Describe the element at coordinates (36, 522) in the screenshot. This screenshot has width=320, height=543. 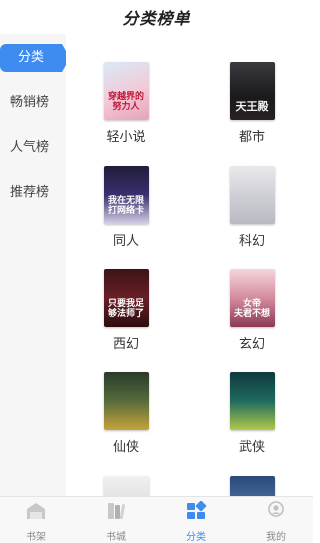
I see `tab-bookshelf: 书架` at that location.